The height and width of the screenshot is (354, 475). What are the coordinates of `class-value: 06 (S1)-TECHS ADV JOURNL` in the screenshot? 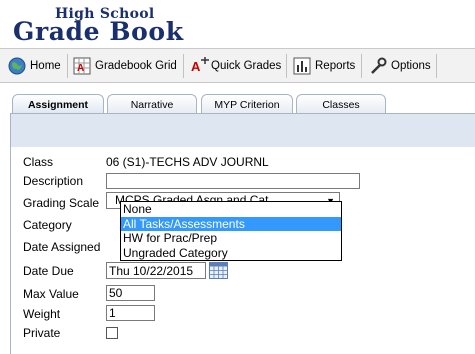 It's located at (187, 162).